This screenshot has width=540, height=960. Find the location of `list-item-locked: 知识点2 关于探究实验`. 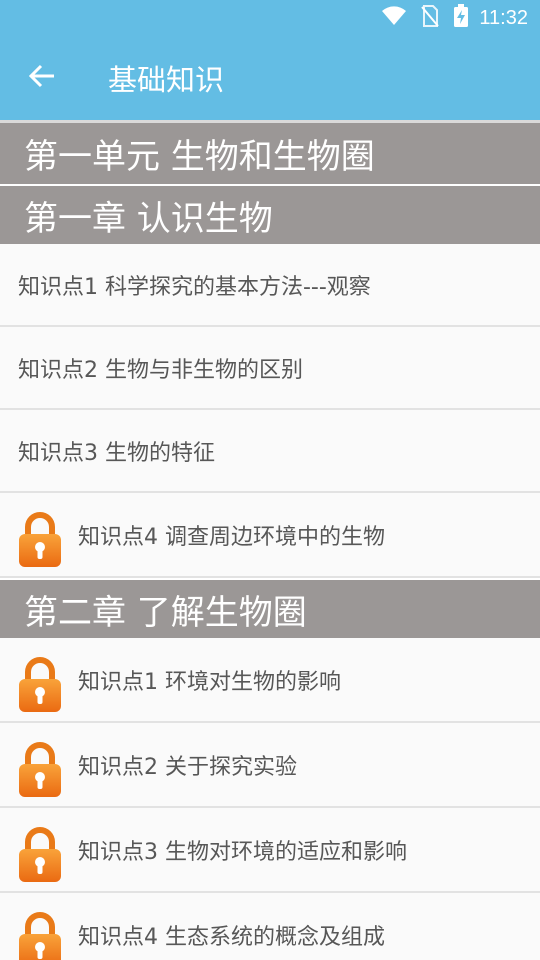

list-item-locked: 知识点2 关于探究实验 is located at coordinates (270, 765).